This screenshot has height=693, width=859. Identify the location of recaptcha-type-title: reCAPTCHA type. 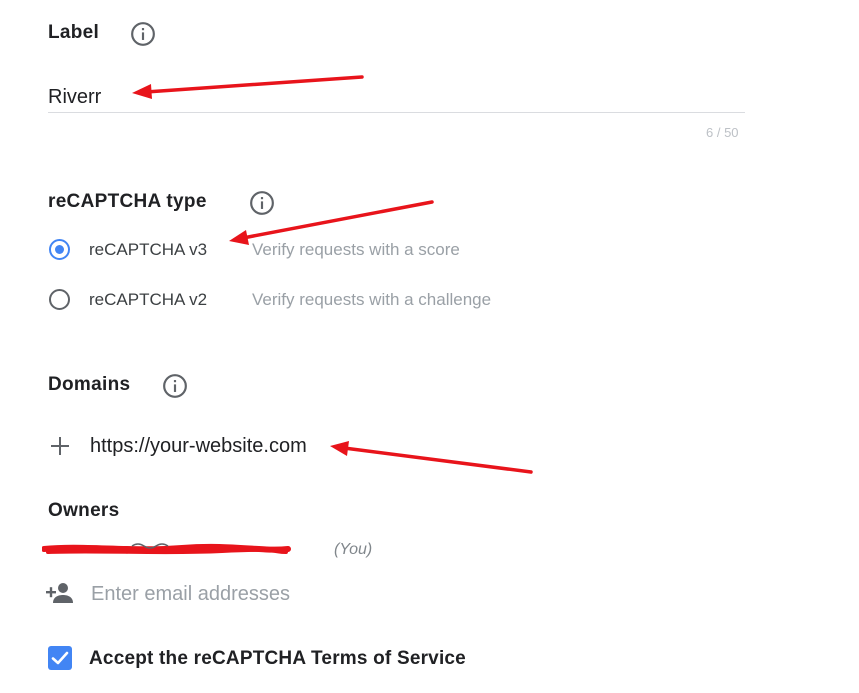
(127, 201).